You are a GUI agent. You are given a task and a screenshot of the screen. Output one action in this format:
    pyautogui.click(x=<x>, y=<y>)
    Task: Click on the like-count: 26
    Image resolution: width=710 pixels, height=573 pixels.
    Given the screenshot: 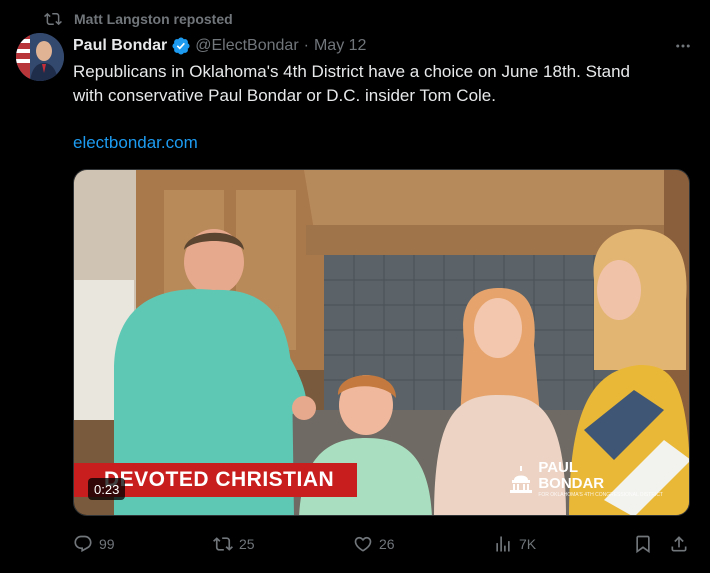 What is the action you would take?
    pyautogui.click(x=387, y=544)
    